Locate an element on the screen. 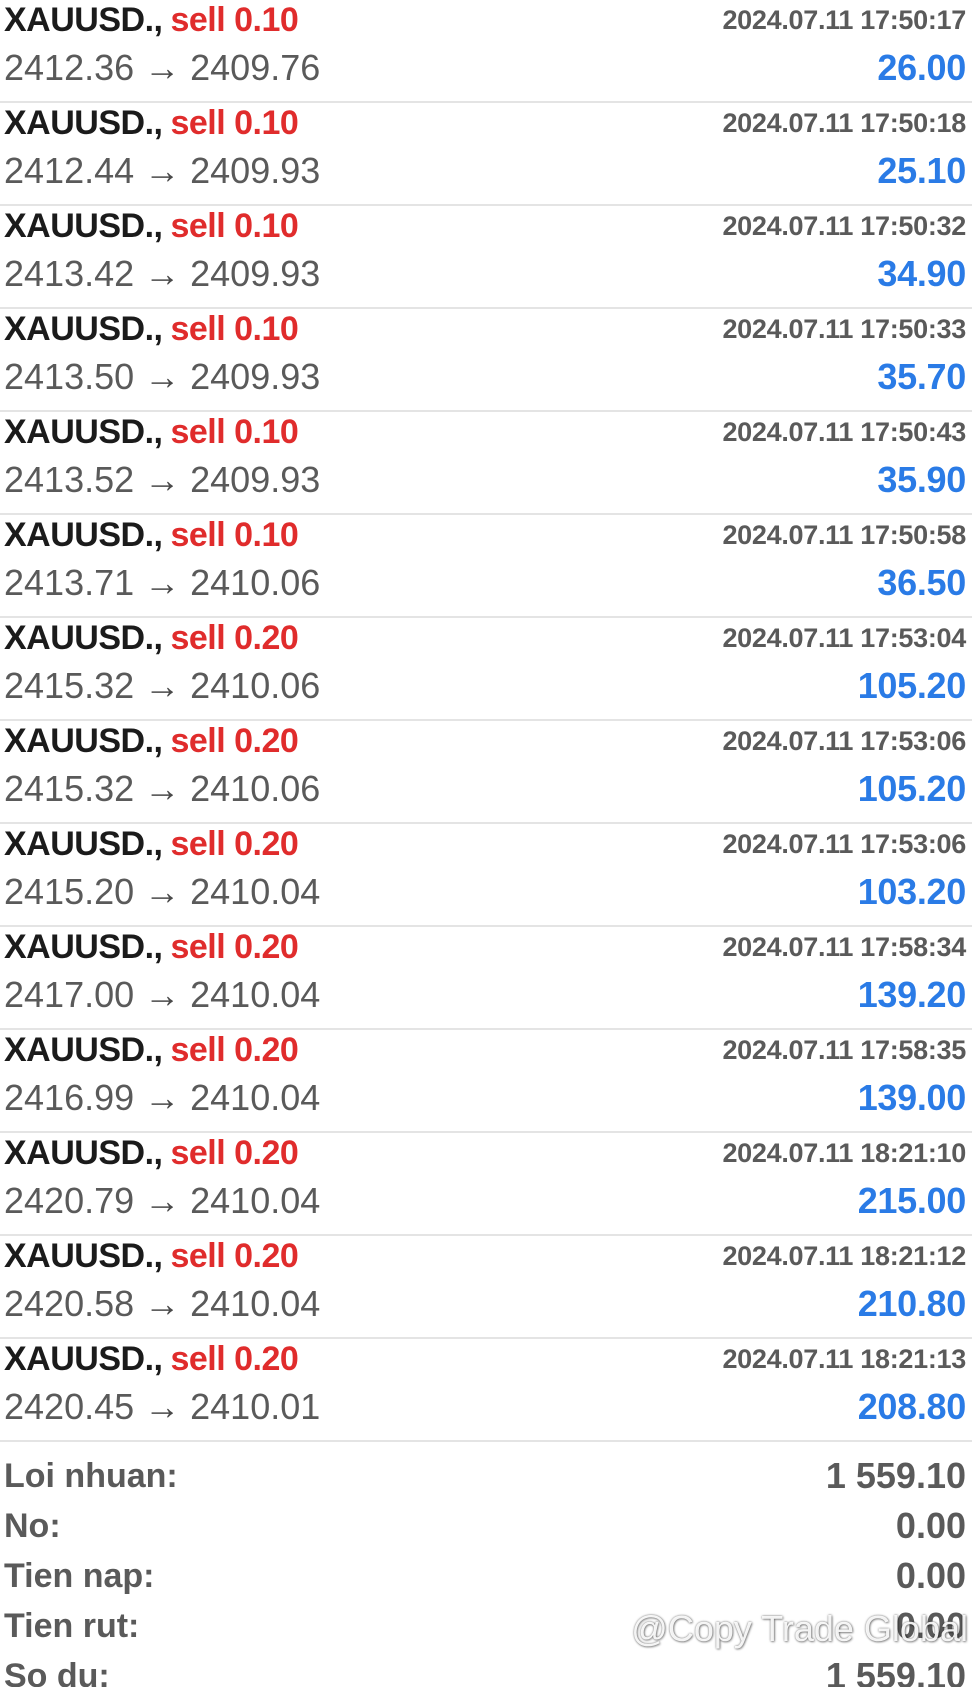 The width and height of the screenshot is (972, 1687). trade-time: 2024.07.11 18:21:12 is located at coordinates (844, 1255).